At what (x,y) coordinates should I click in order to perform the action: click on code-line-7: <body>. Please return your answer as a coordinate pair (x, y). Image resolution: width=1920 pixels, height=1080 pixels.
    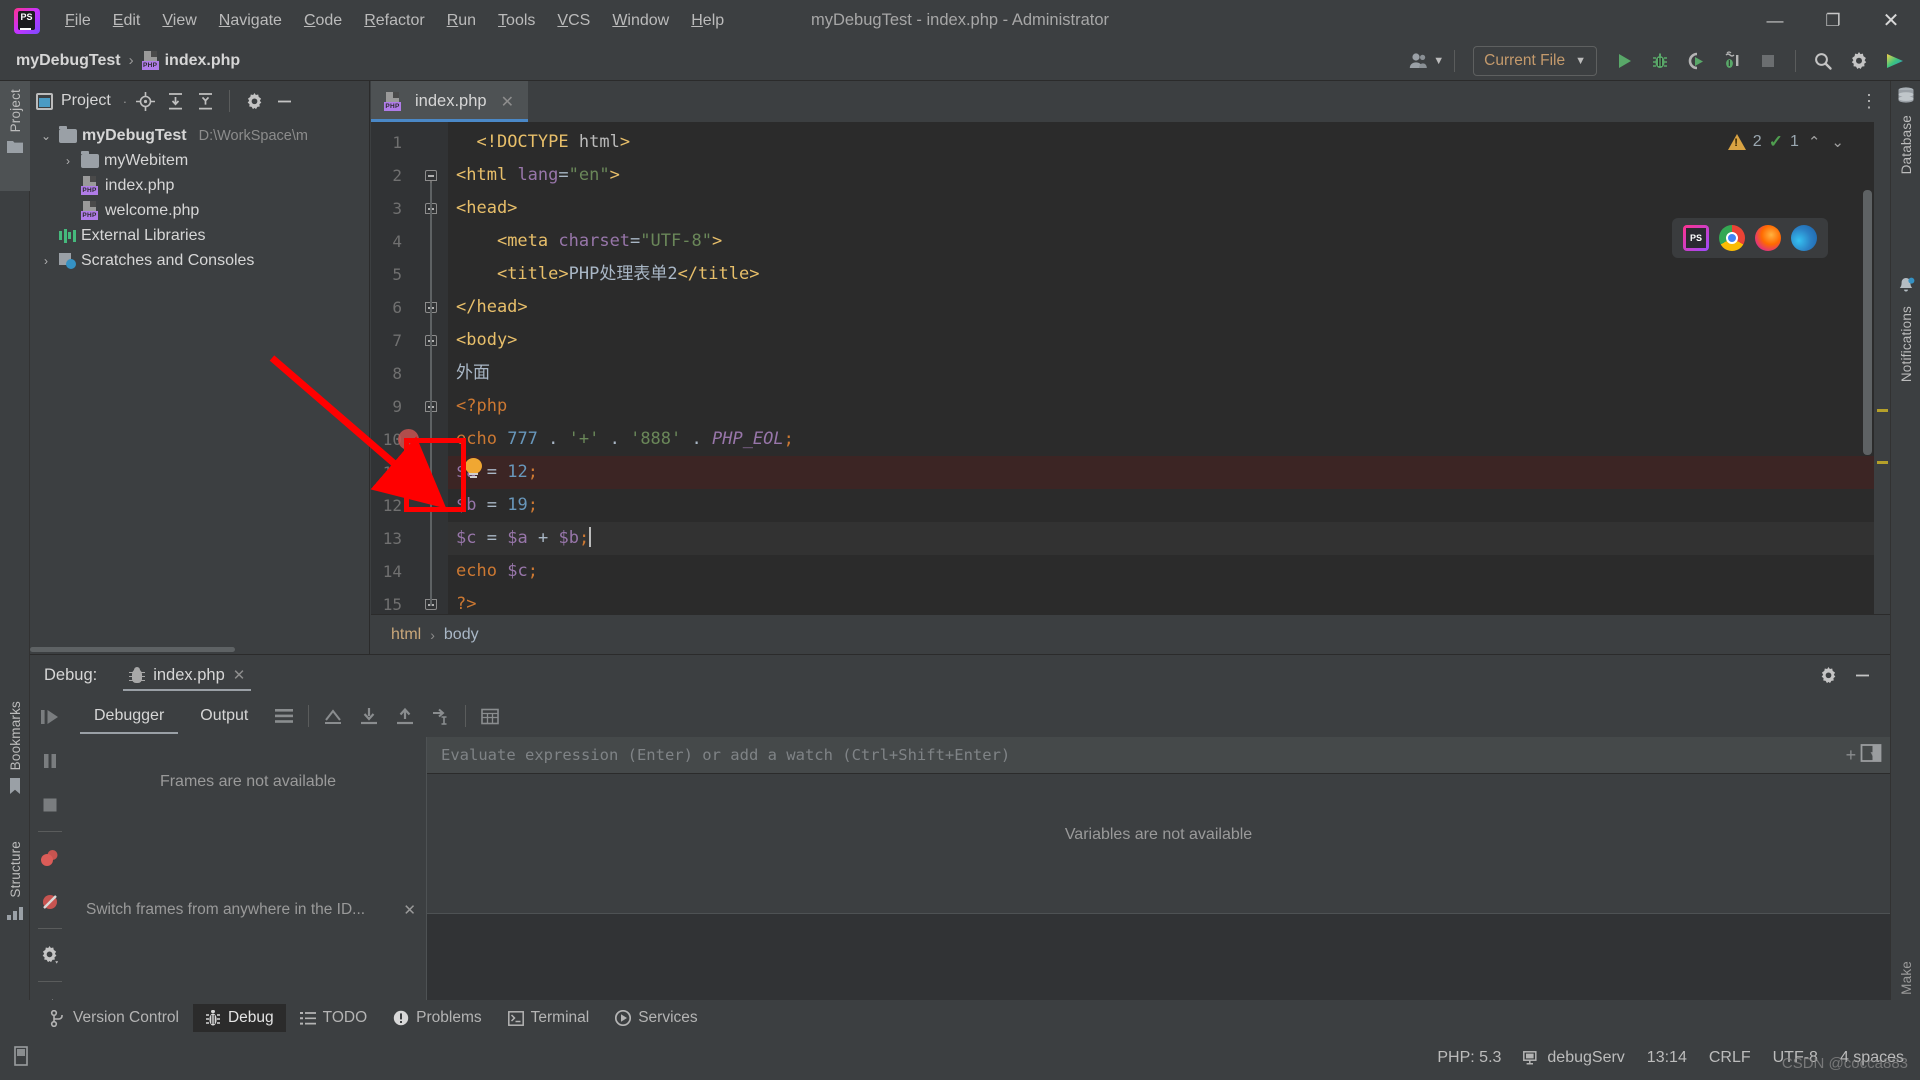
    Looking at the image, I should click on (1169, 340).